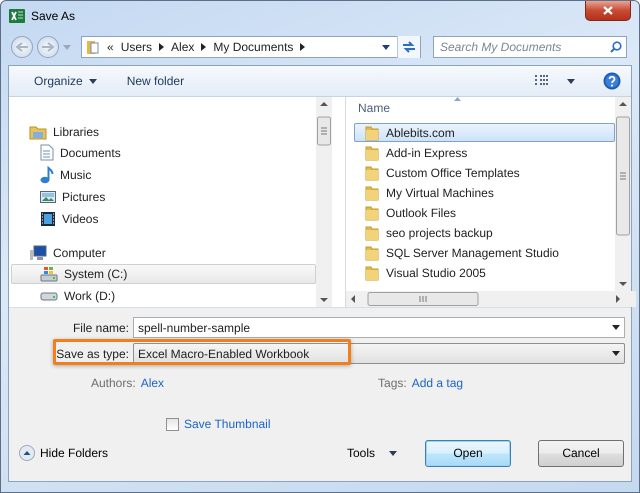 The width and height of the screenshot is (640, 493). What do you see at coordinates (17, 16) in the screenshot?
I see `spreadsheet-icon` at bounding box center [17, 16].